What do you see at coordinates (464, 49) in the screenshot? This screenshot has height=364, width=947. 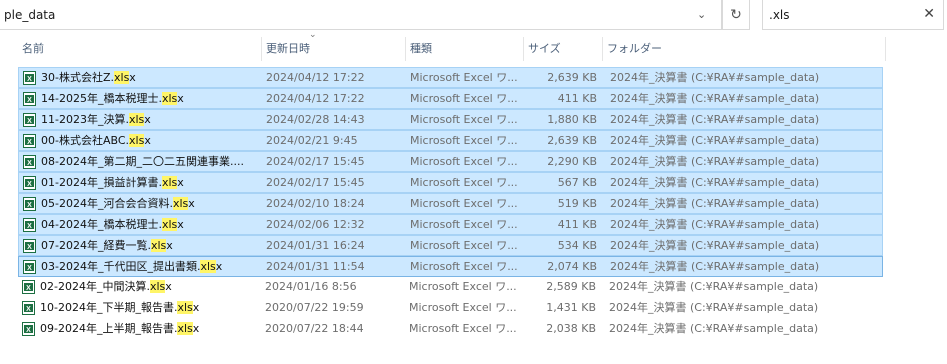 I see `column-type: 種類` at bounding box center [464, 49].